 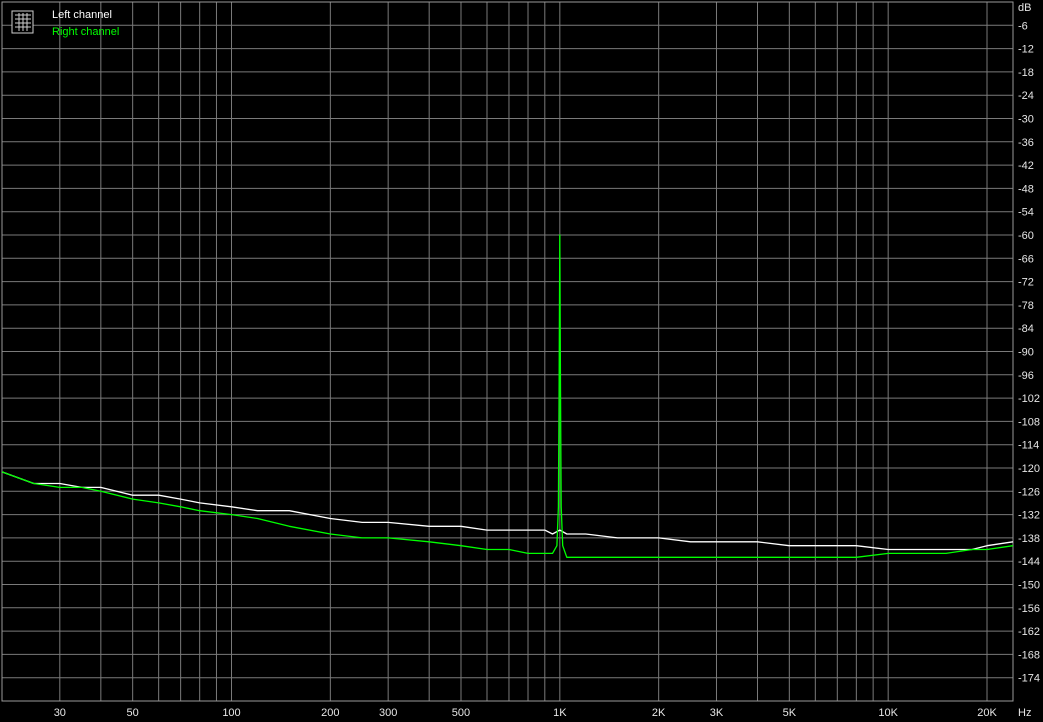 What do you see at coordinates (133, 713) in the screenshot?
I see `x-tick-label: 50` at bounding box center [133, 713].